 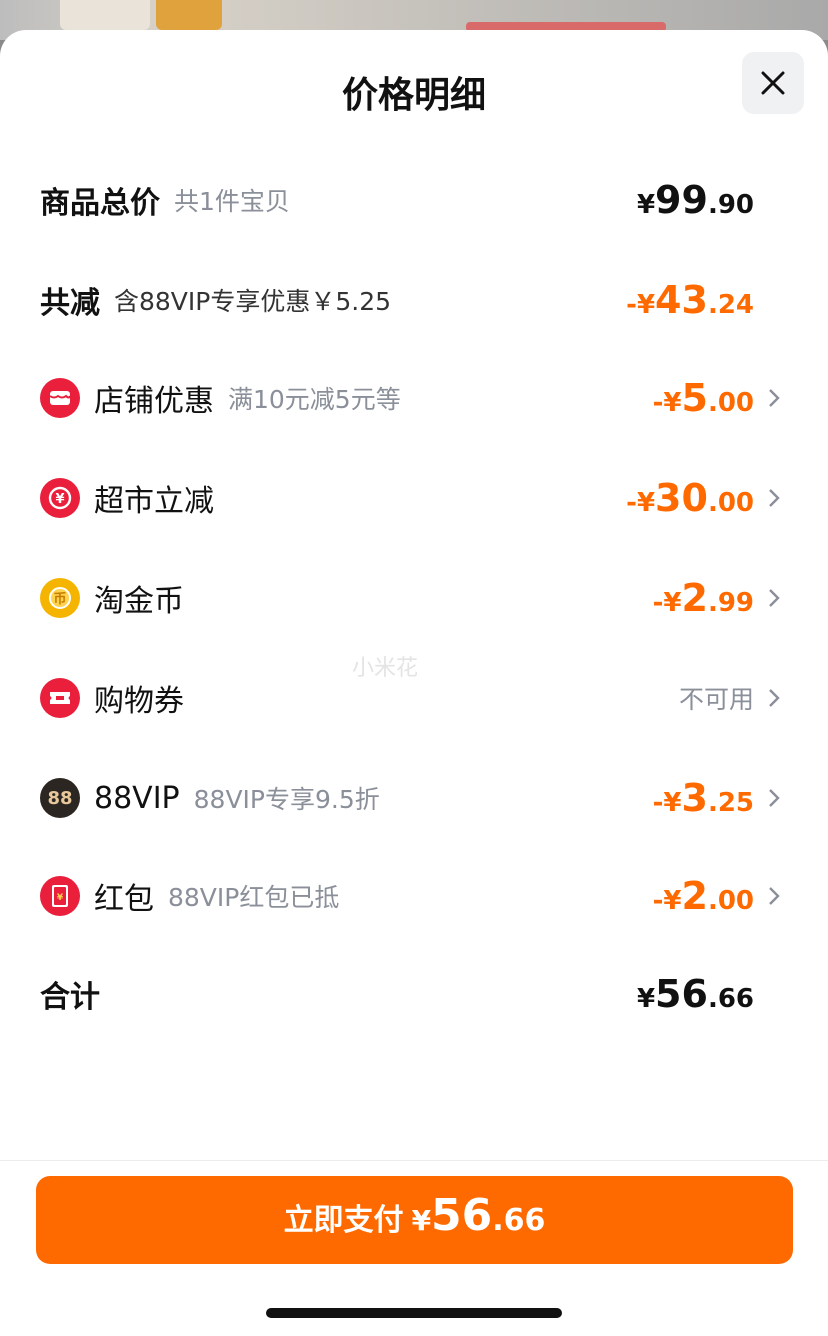 What do you see at coordinates (100, 203) in the screenshot?
I see `total-price-label: 商品总价` at bounding box center [100, 203].